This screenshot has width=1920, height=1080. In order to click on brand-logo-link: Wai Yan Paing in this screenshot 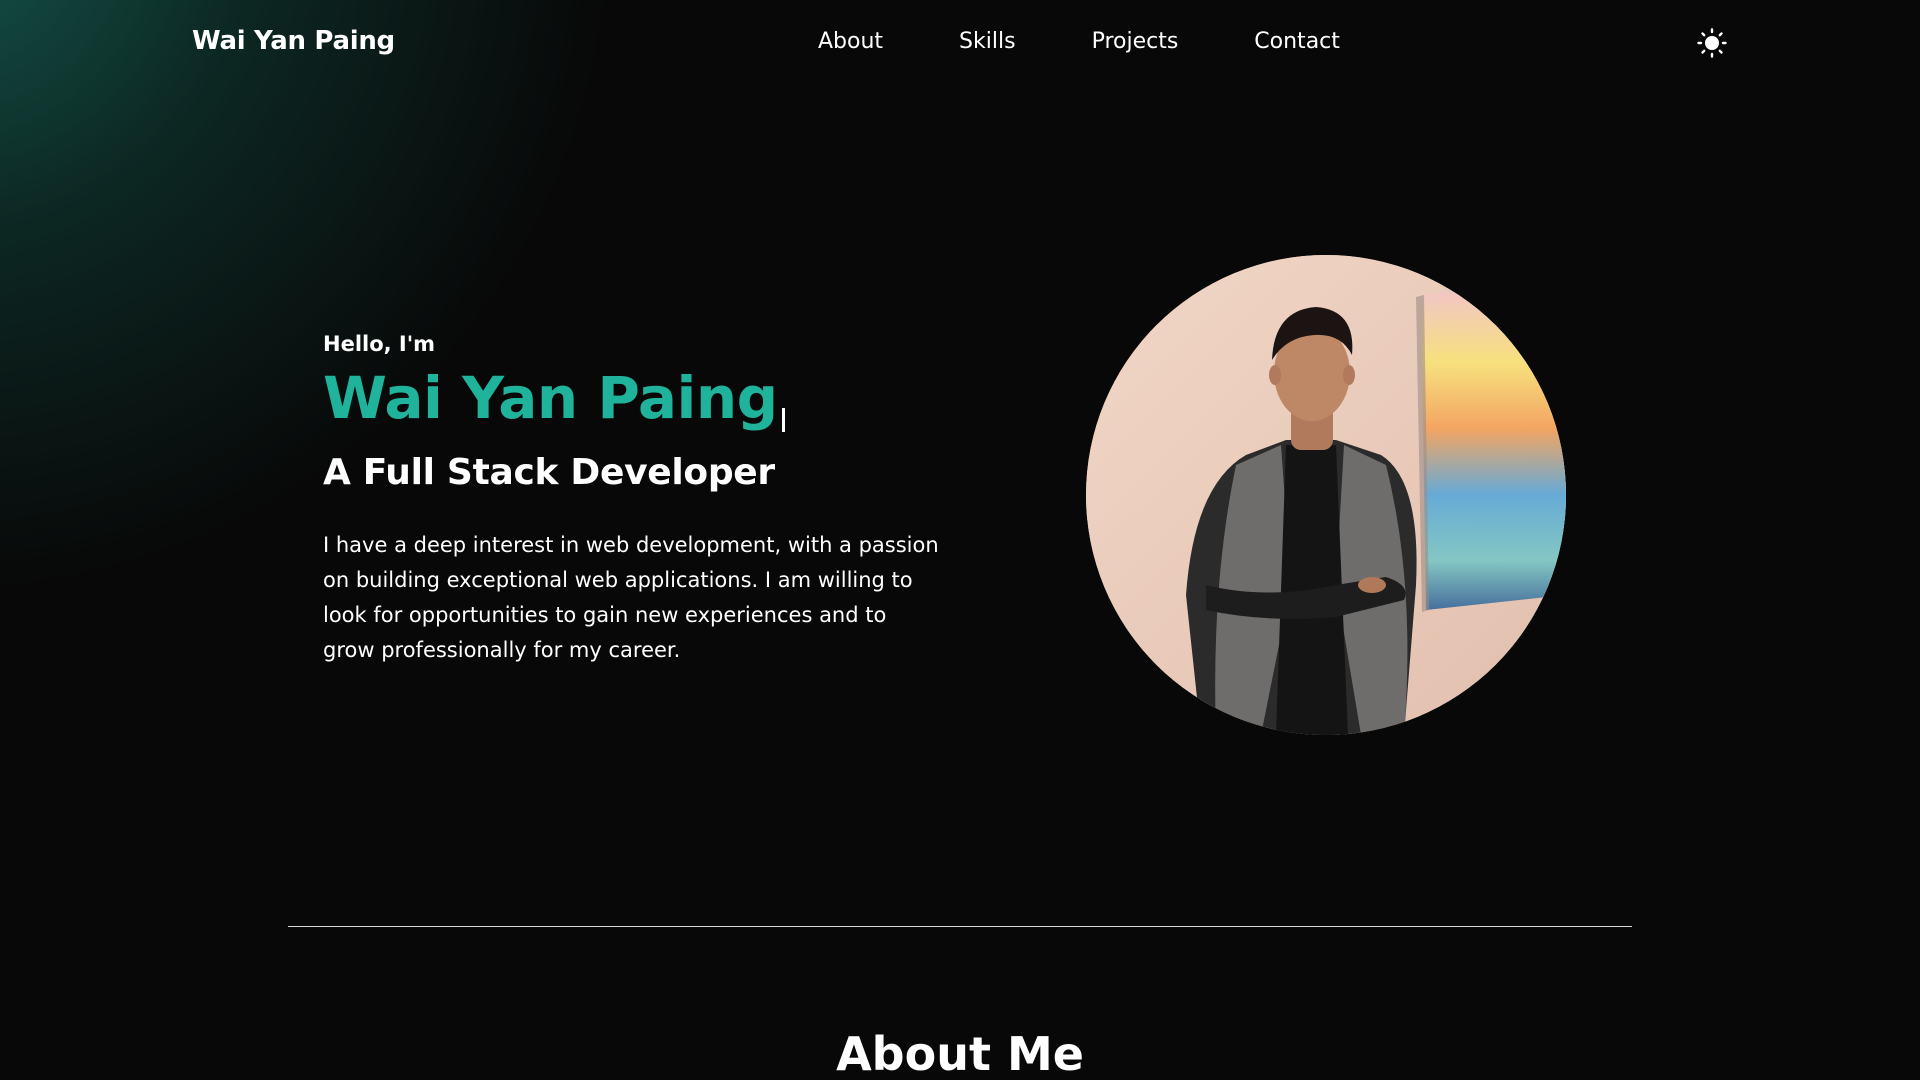, I will do `click(293, 41)`.